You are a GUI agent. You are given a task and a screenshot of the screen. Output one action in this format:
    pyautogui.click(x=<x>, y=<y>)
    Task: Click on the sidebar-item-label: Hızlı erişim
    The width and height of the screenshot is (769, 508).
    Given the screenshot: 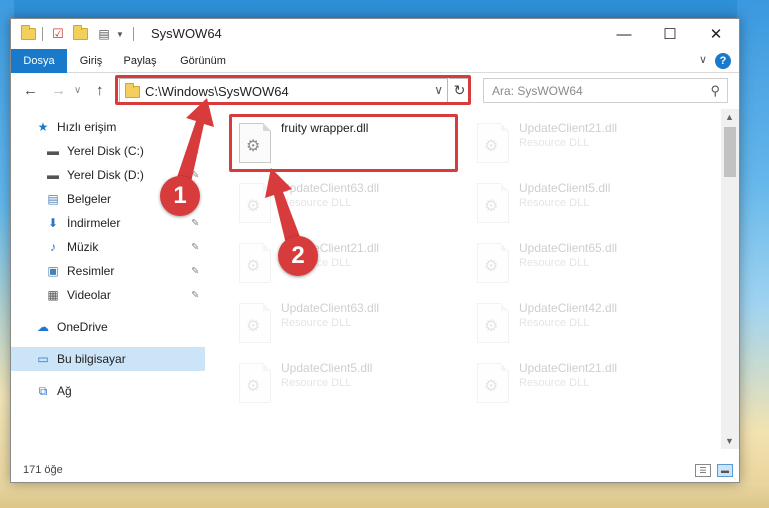 What is the action you would take?
    pyautogui.click(x=87, y=127)
    